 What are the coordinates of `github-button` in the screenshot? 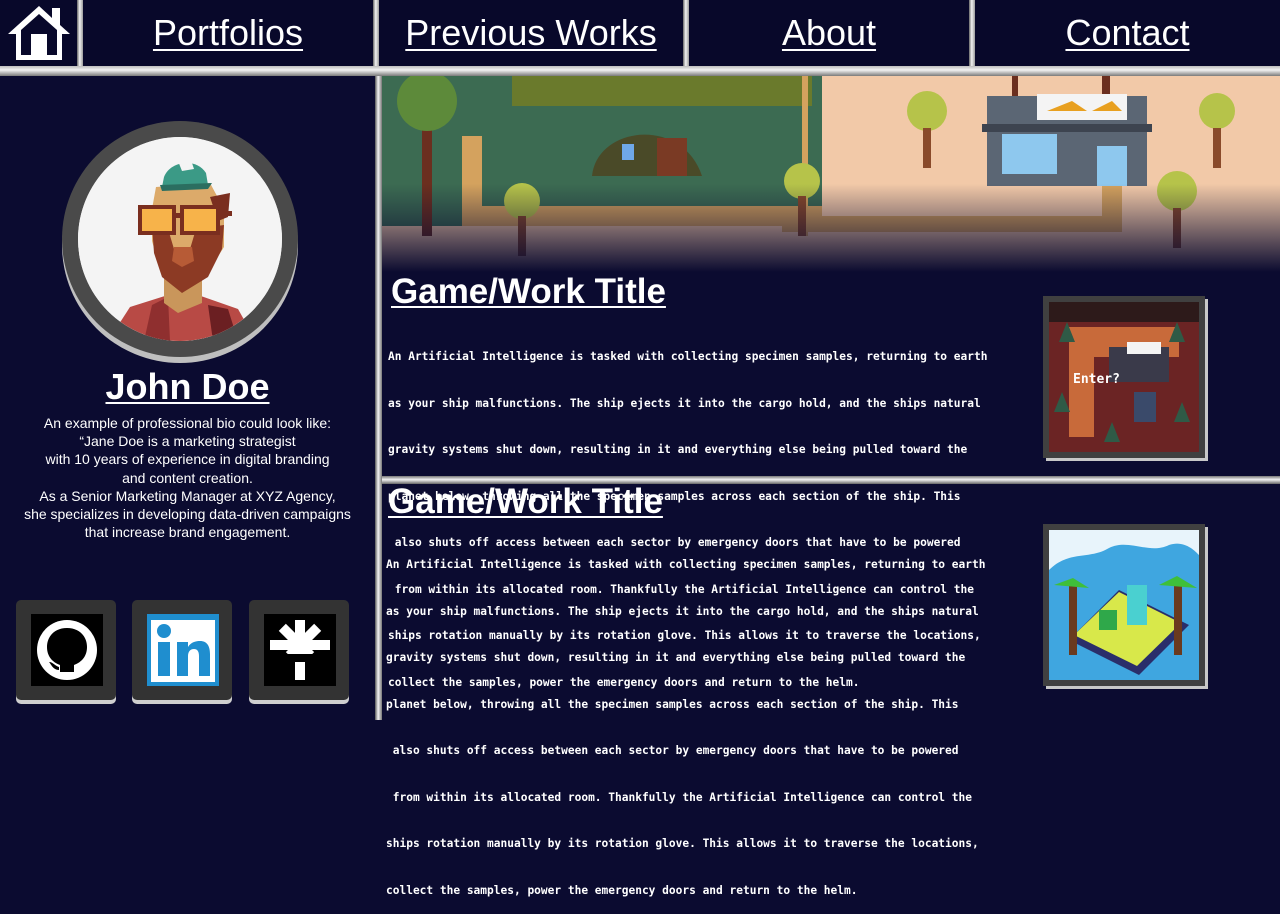 It's located at (66, 650).